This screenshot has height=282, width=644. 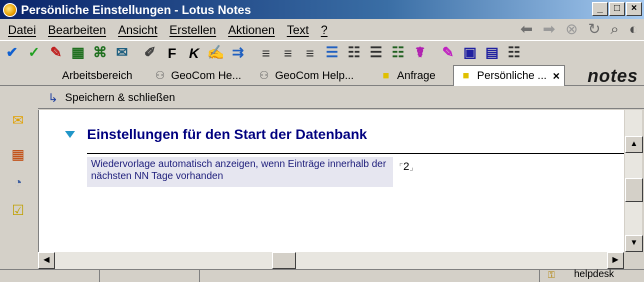 What do you see at coordinates (470, 53) in the screenshot?
I see `picture-icon: ▣` at bounding box center [470, 53].